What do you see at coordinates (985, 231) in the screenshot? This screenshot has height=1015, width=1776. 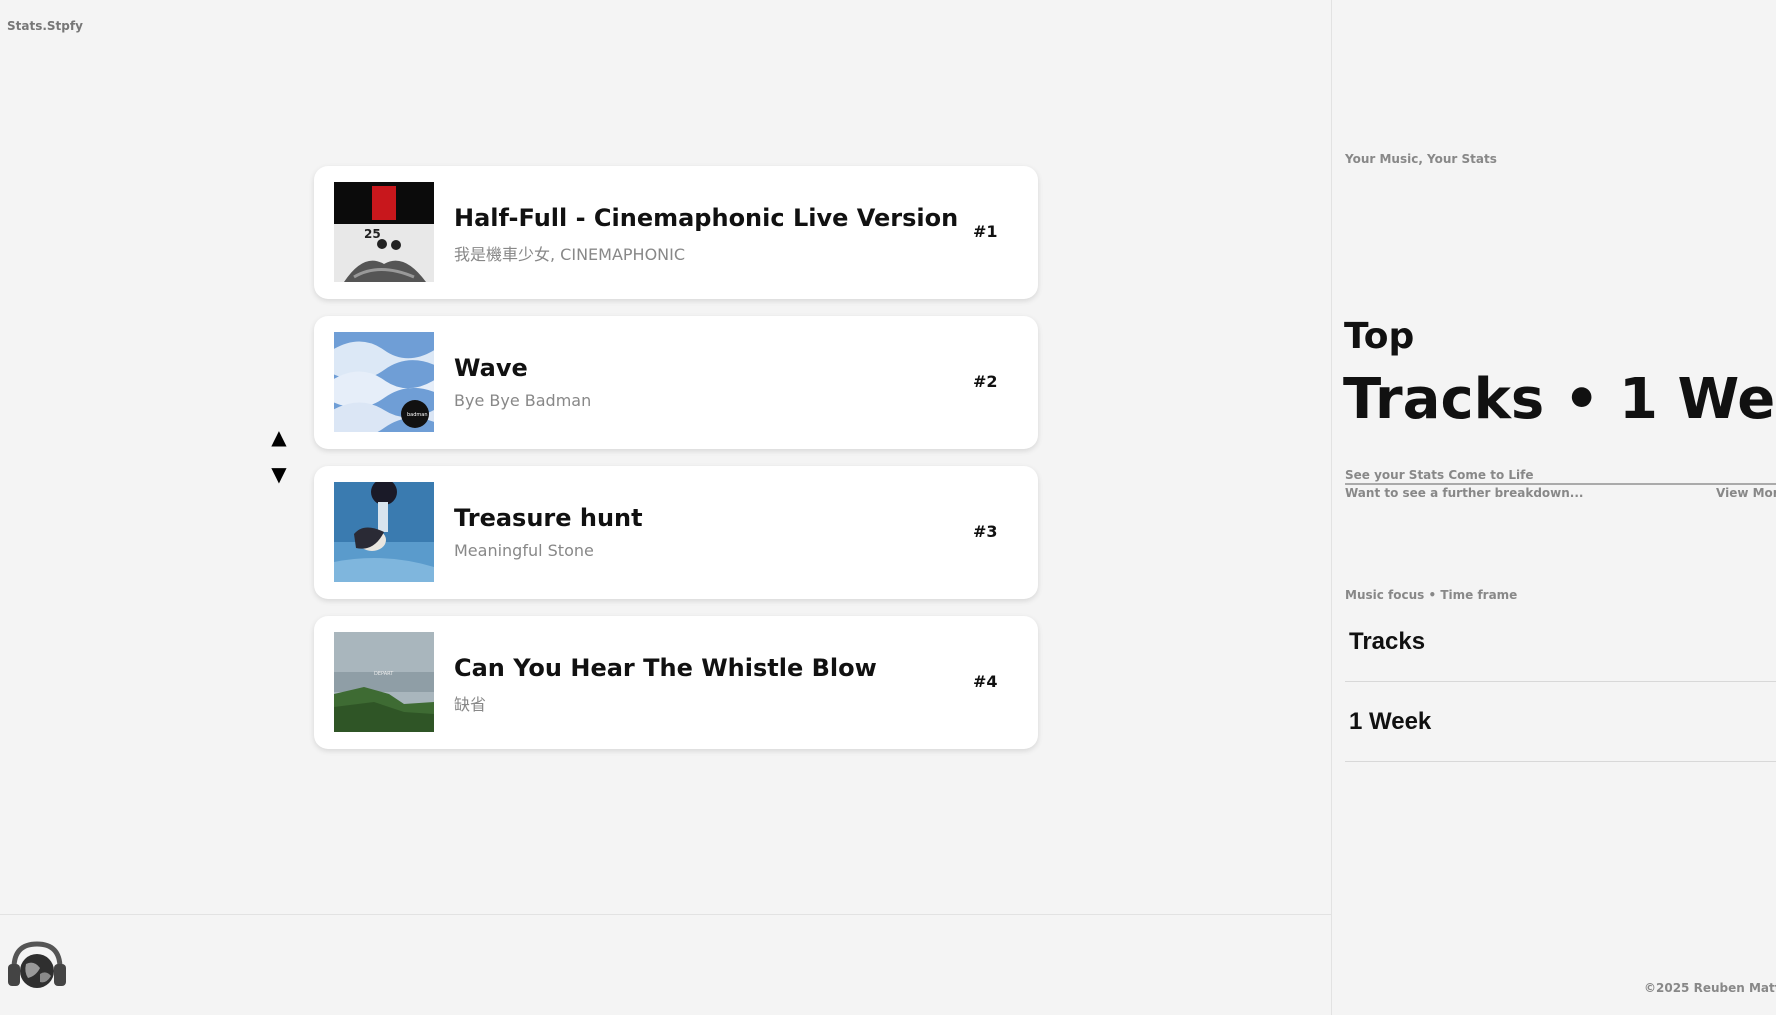 I see `track-rank: #1` at bounding box center [985, 231].